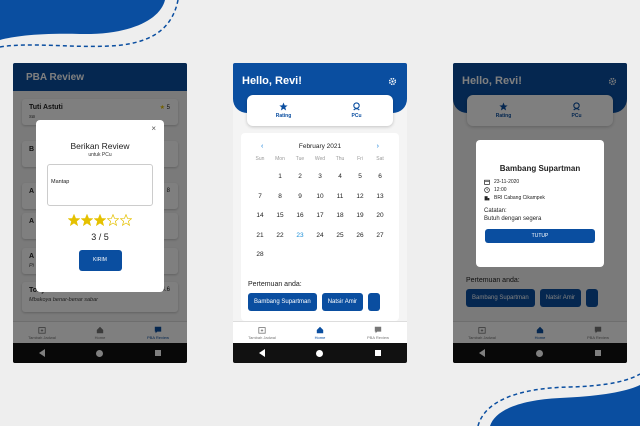  What do you see at coordinates (320, 159) in the screenshot?
I see `weekday-label: Wed` at bounding box center [320, 159].